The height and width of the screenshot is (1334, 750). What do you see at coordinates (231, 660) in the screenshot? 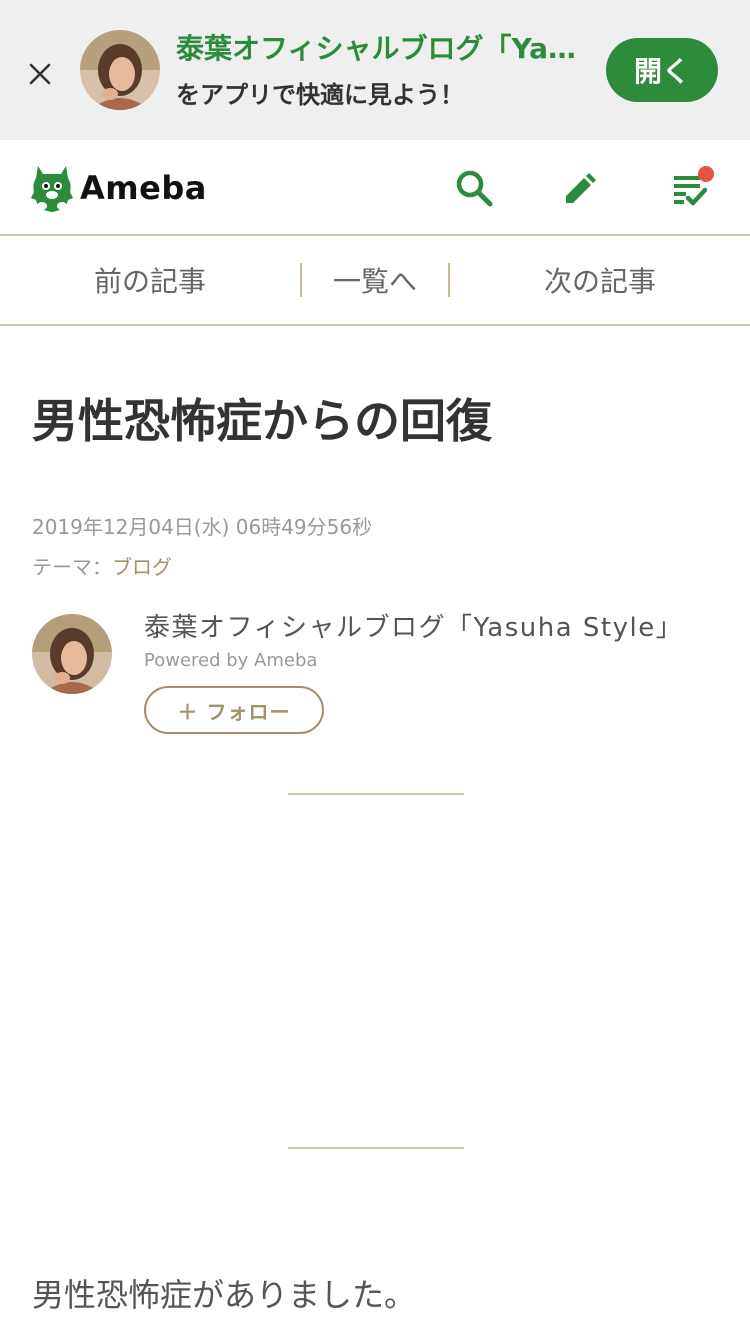
I see `powered-by: Powered by Ameba` at bounding box center [231, 660].